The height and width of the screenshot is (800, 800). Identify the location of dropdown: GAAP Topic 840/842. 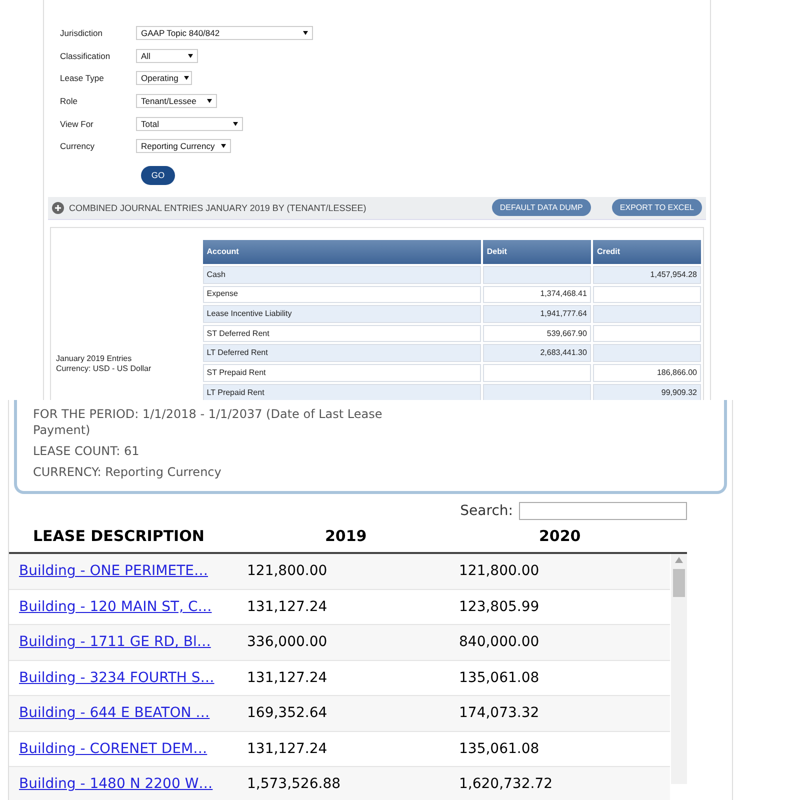
(224, 33).